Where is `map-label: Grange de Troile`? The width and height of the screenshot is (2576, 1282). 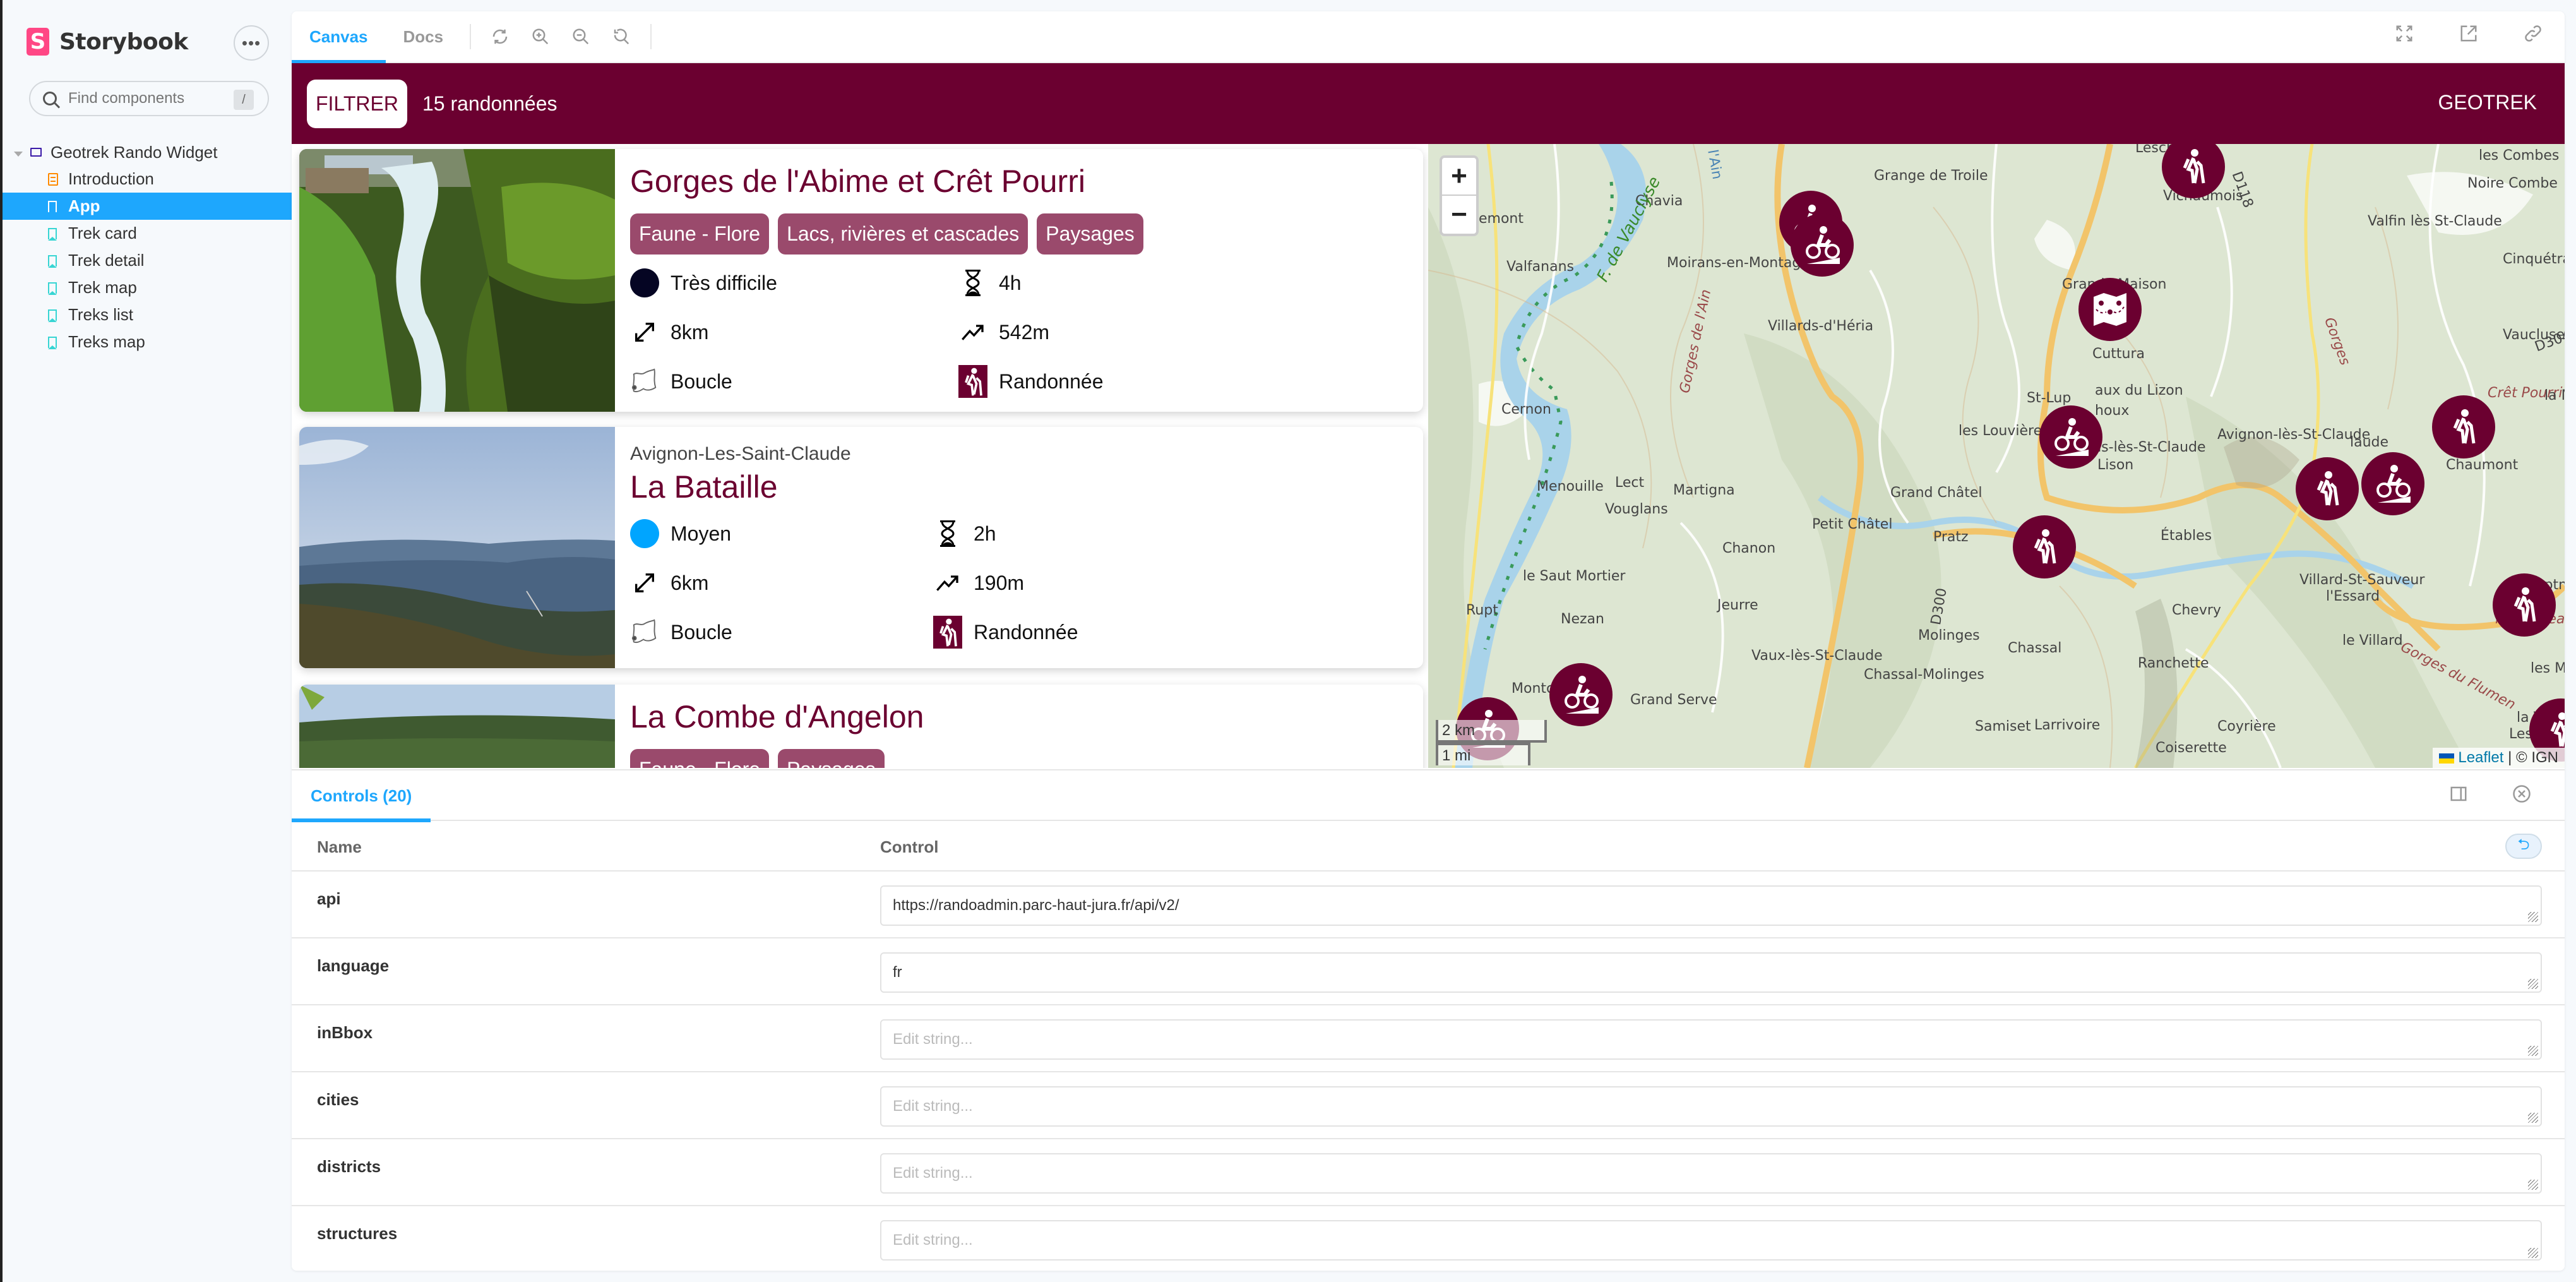
map-label: Grange de Troile is located at coordinates (1931, 176).